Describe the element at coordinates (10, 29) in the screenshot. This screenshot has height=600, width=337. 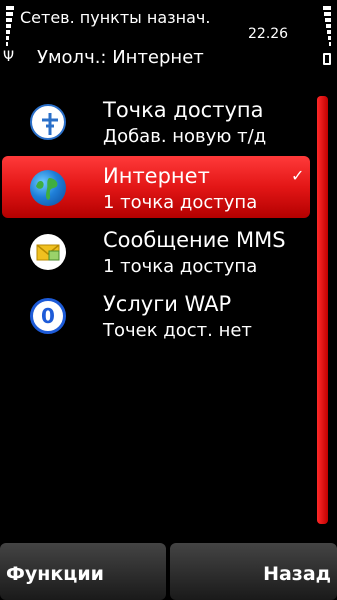
I see `signal-strength-icon` at that location.